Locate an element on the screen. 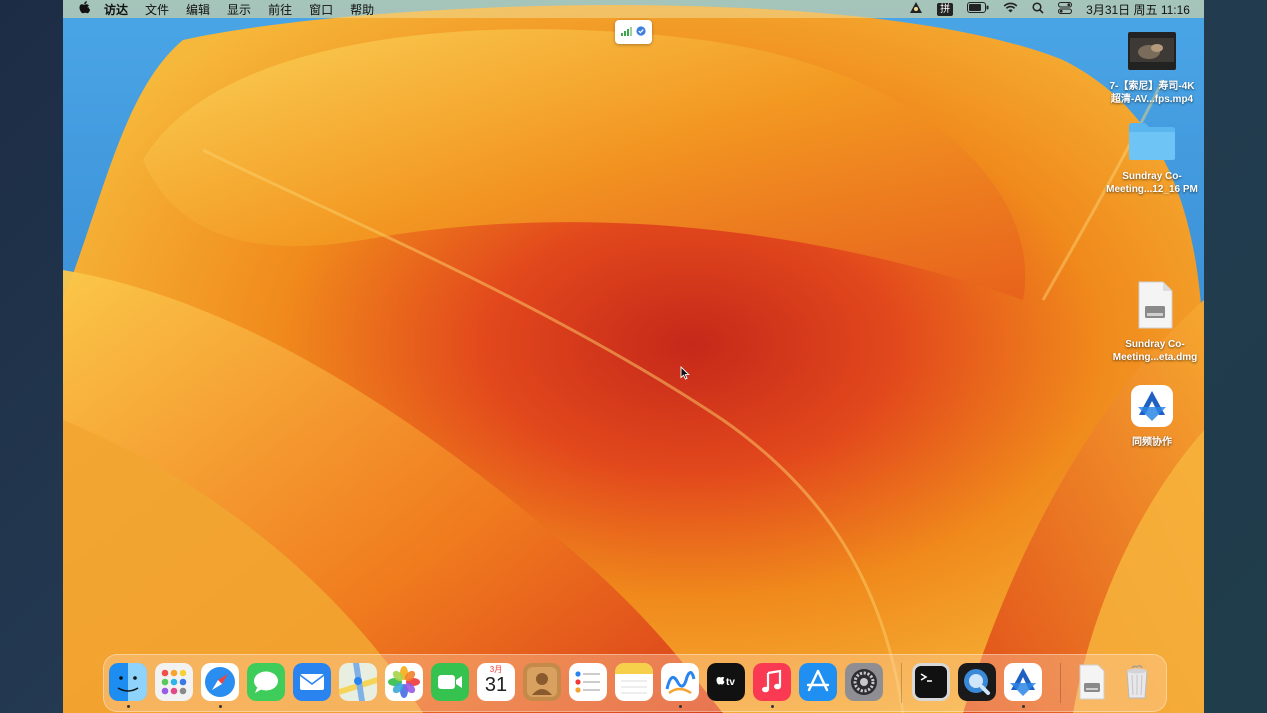  desktop-item-dmg-label: Sundray Co- Meeting...eta.dmg is located at coordinates (1155, 351).